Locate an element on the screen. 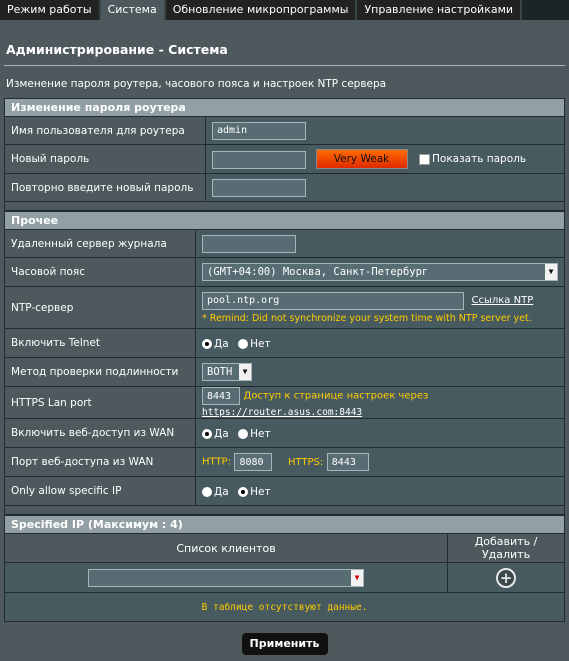  username-label: Имя пользователя для роутера is located at coordinates (105, 130).